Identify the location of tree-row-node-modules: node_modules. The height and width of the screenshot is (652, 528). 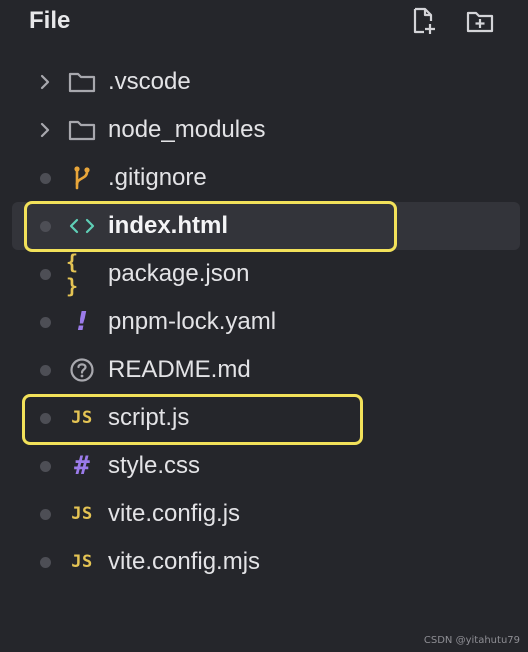
(264, 130).